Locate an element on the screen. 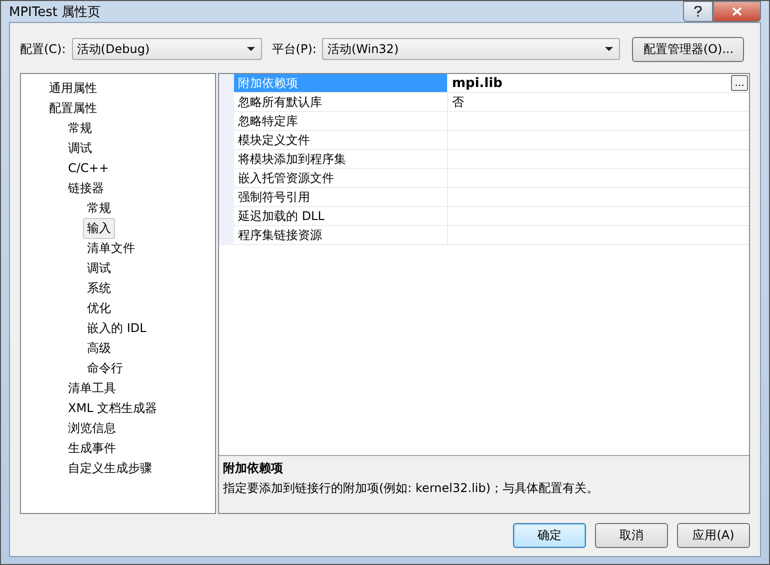 The height and width of the screenshot is (565, 770). tree-item: 命令行 is located at coordinates (105, 368).